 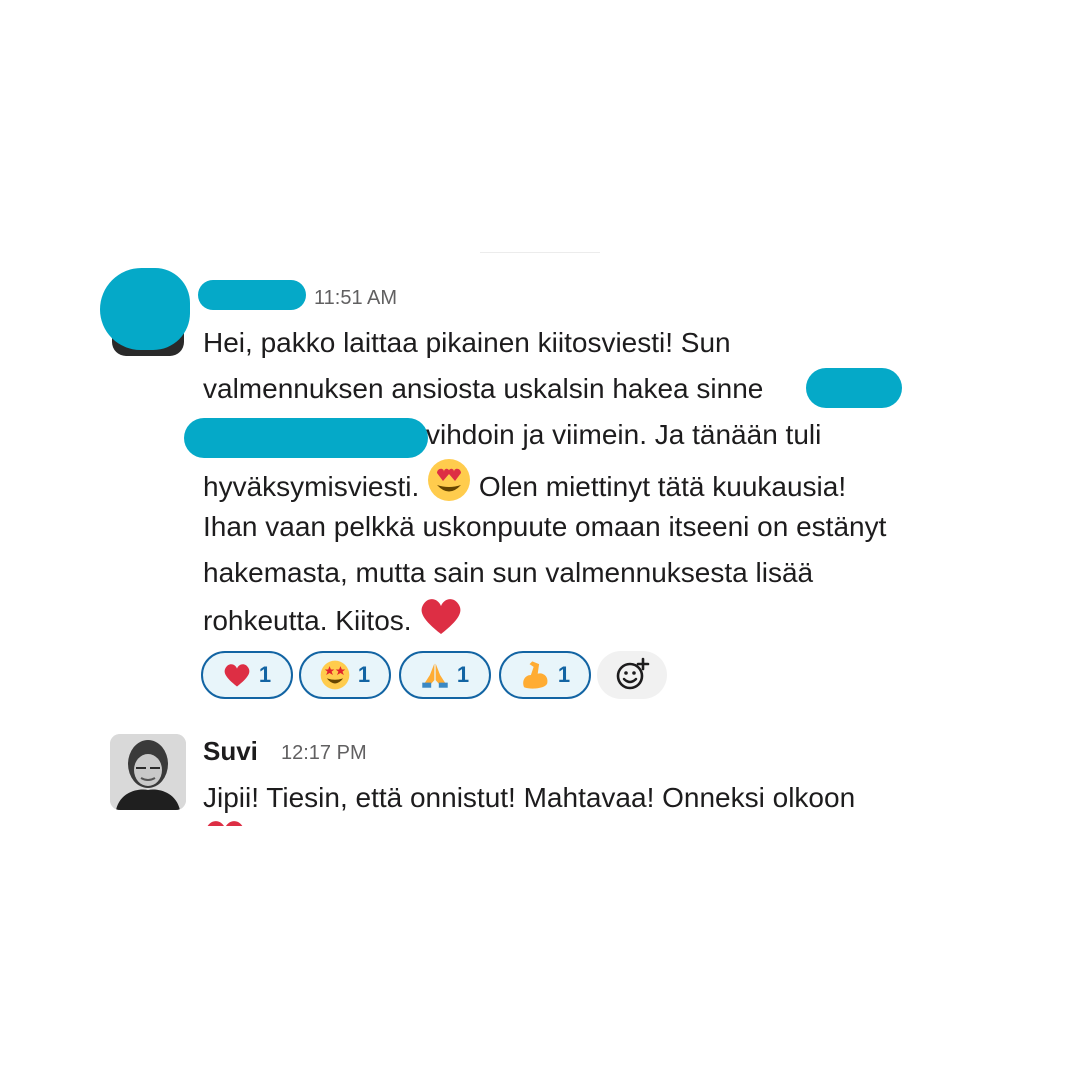 What do you see at coordinates (355, 298) in the screenshot?
I see `message-timestamp: 11:51 AM` at bounding box center [355, 298].